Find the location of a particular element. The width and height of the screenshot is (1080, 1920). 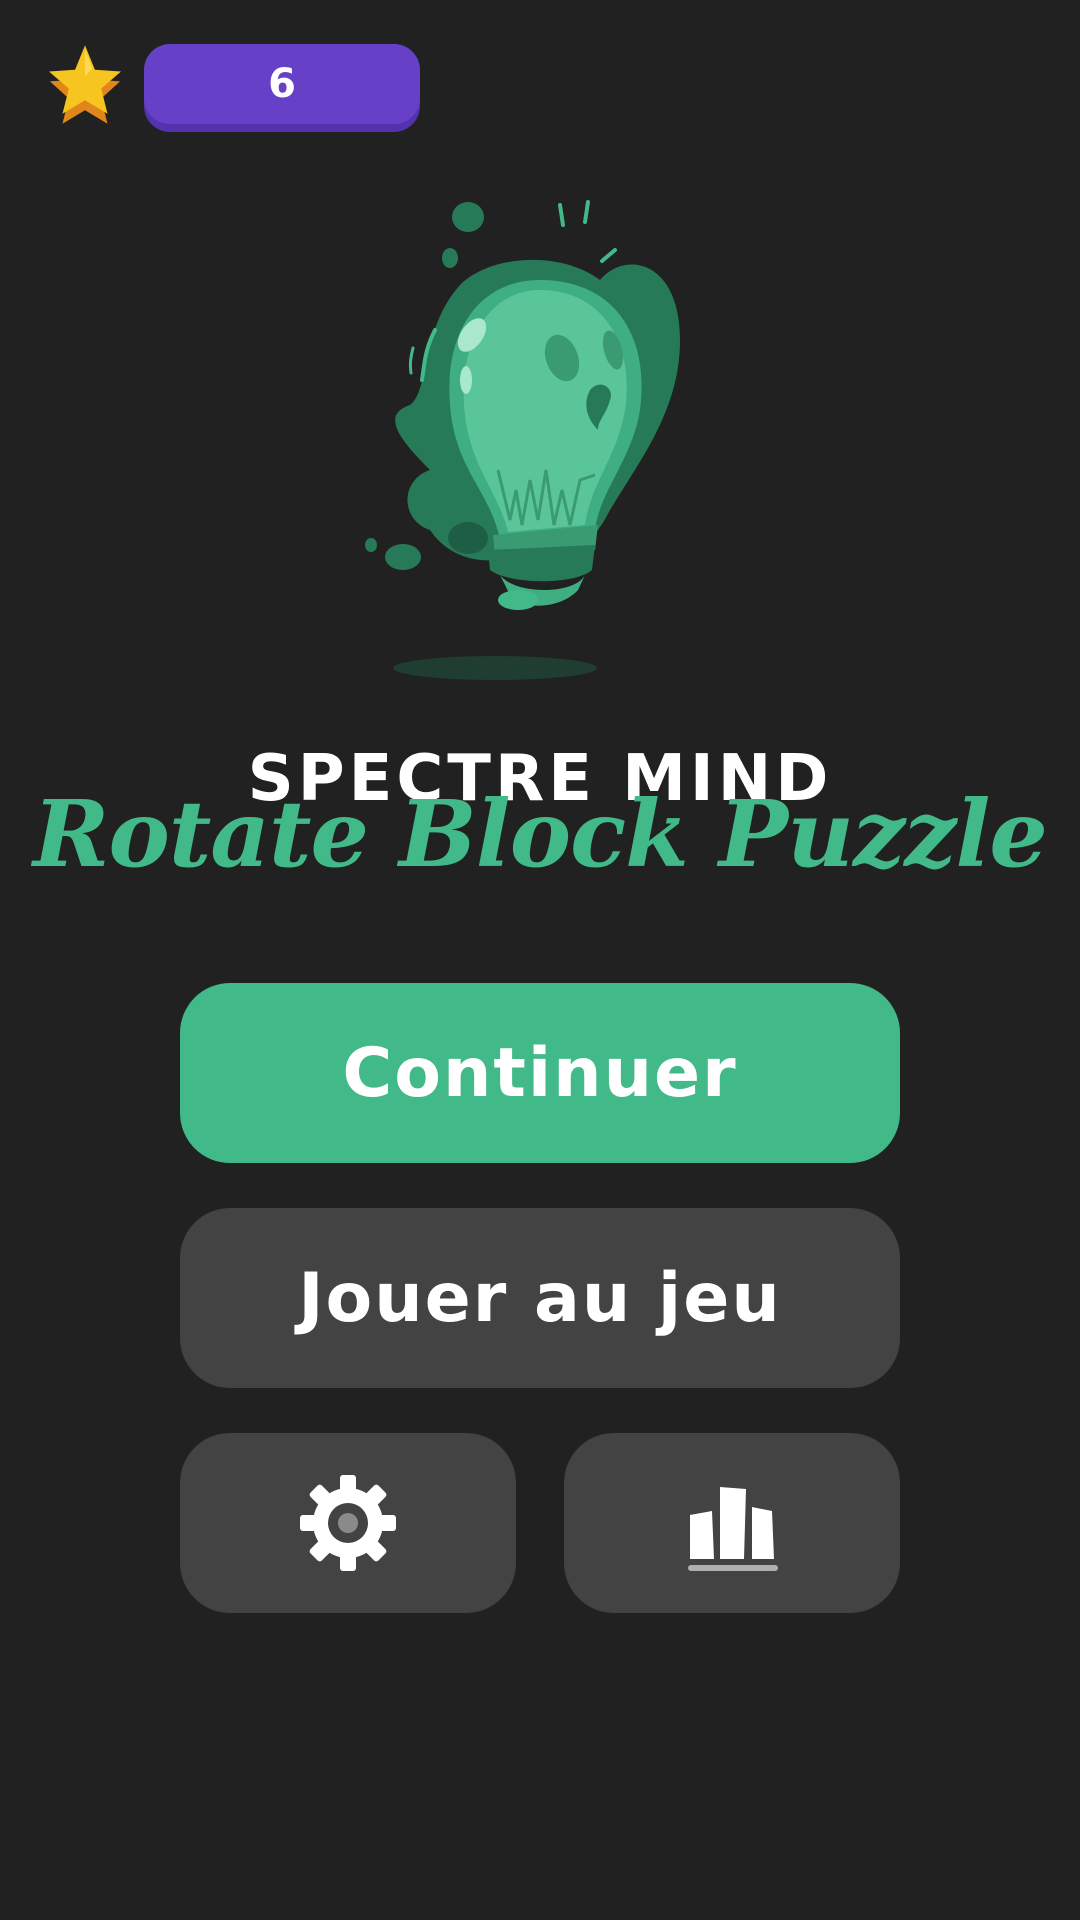

play-button-label: Jouer au jeu is located at coordinates (540, 1298).